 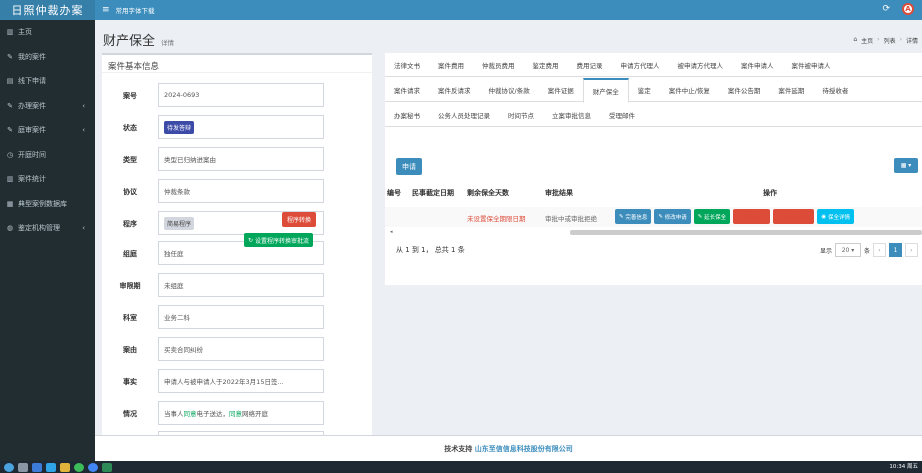 I want to click on complete-info-button: ✎ 完善信息, so click(x=633, y=216).